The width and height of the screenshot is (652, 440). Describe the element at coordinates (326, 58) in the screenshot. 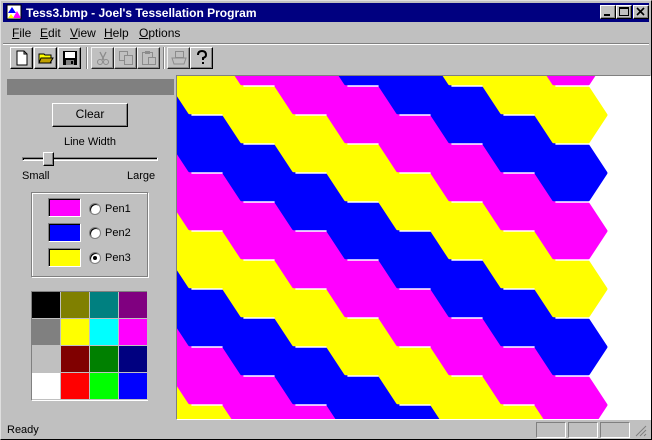

I see `toolbar` at that location.